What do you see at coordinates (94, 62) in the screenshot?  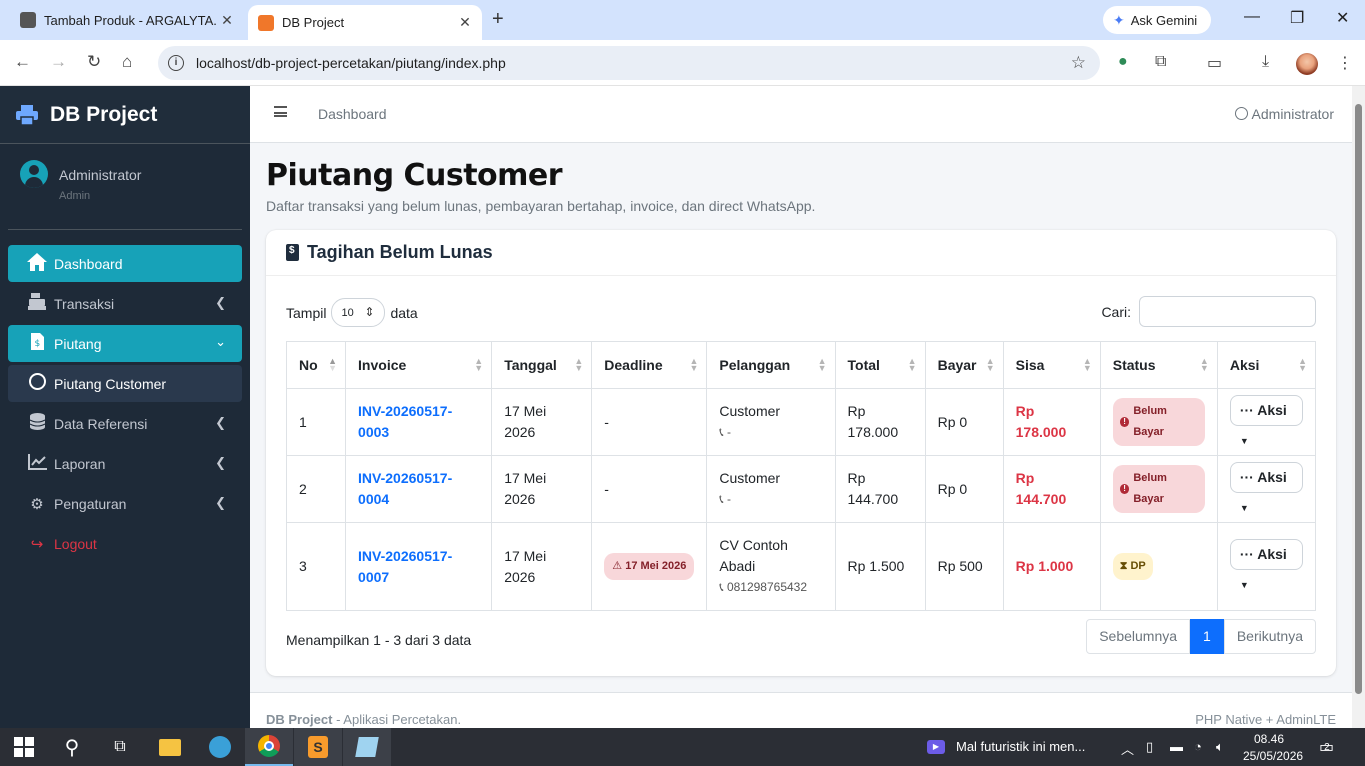 I see `reload-icon: ↻` at bounding box center [94, 62].